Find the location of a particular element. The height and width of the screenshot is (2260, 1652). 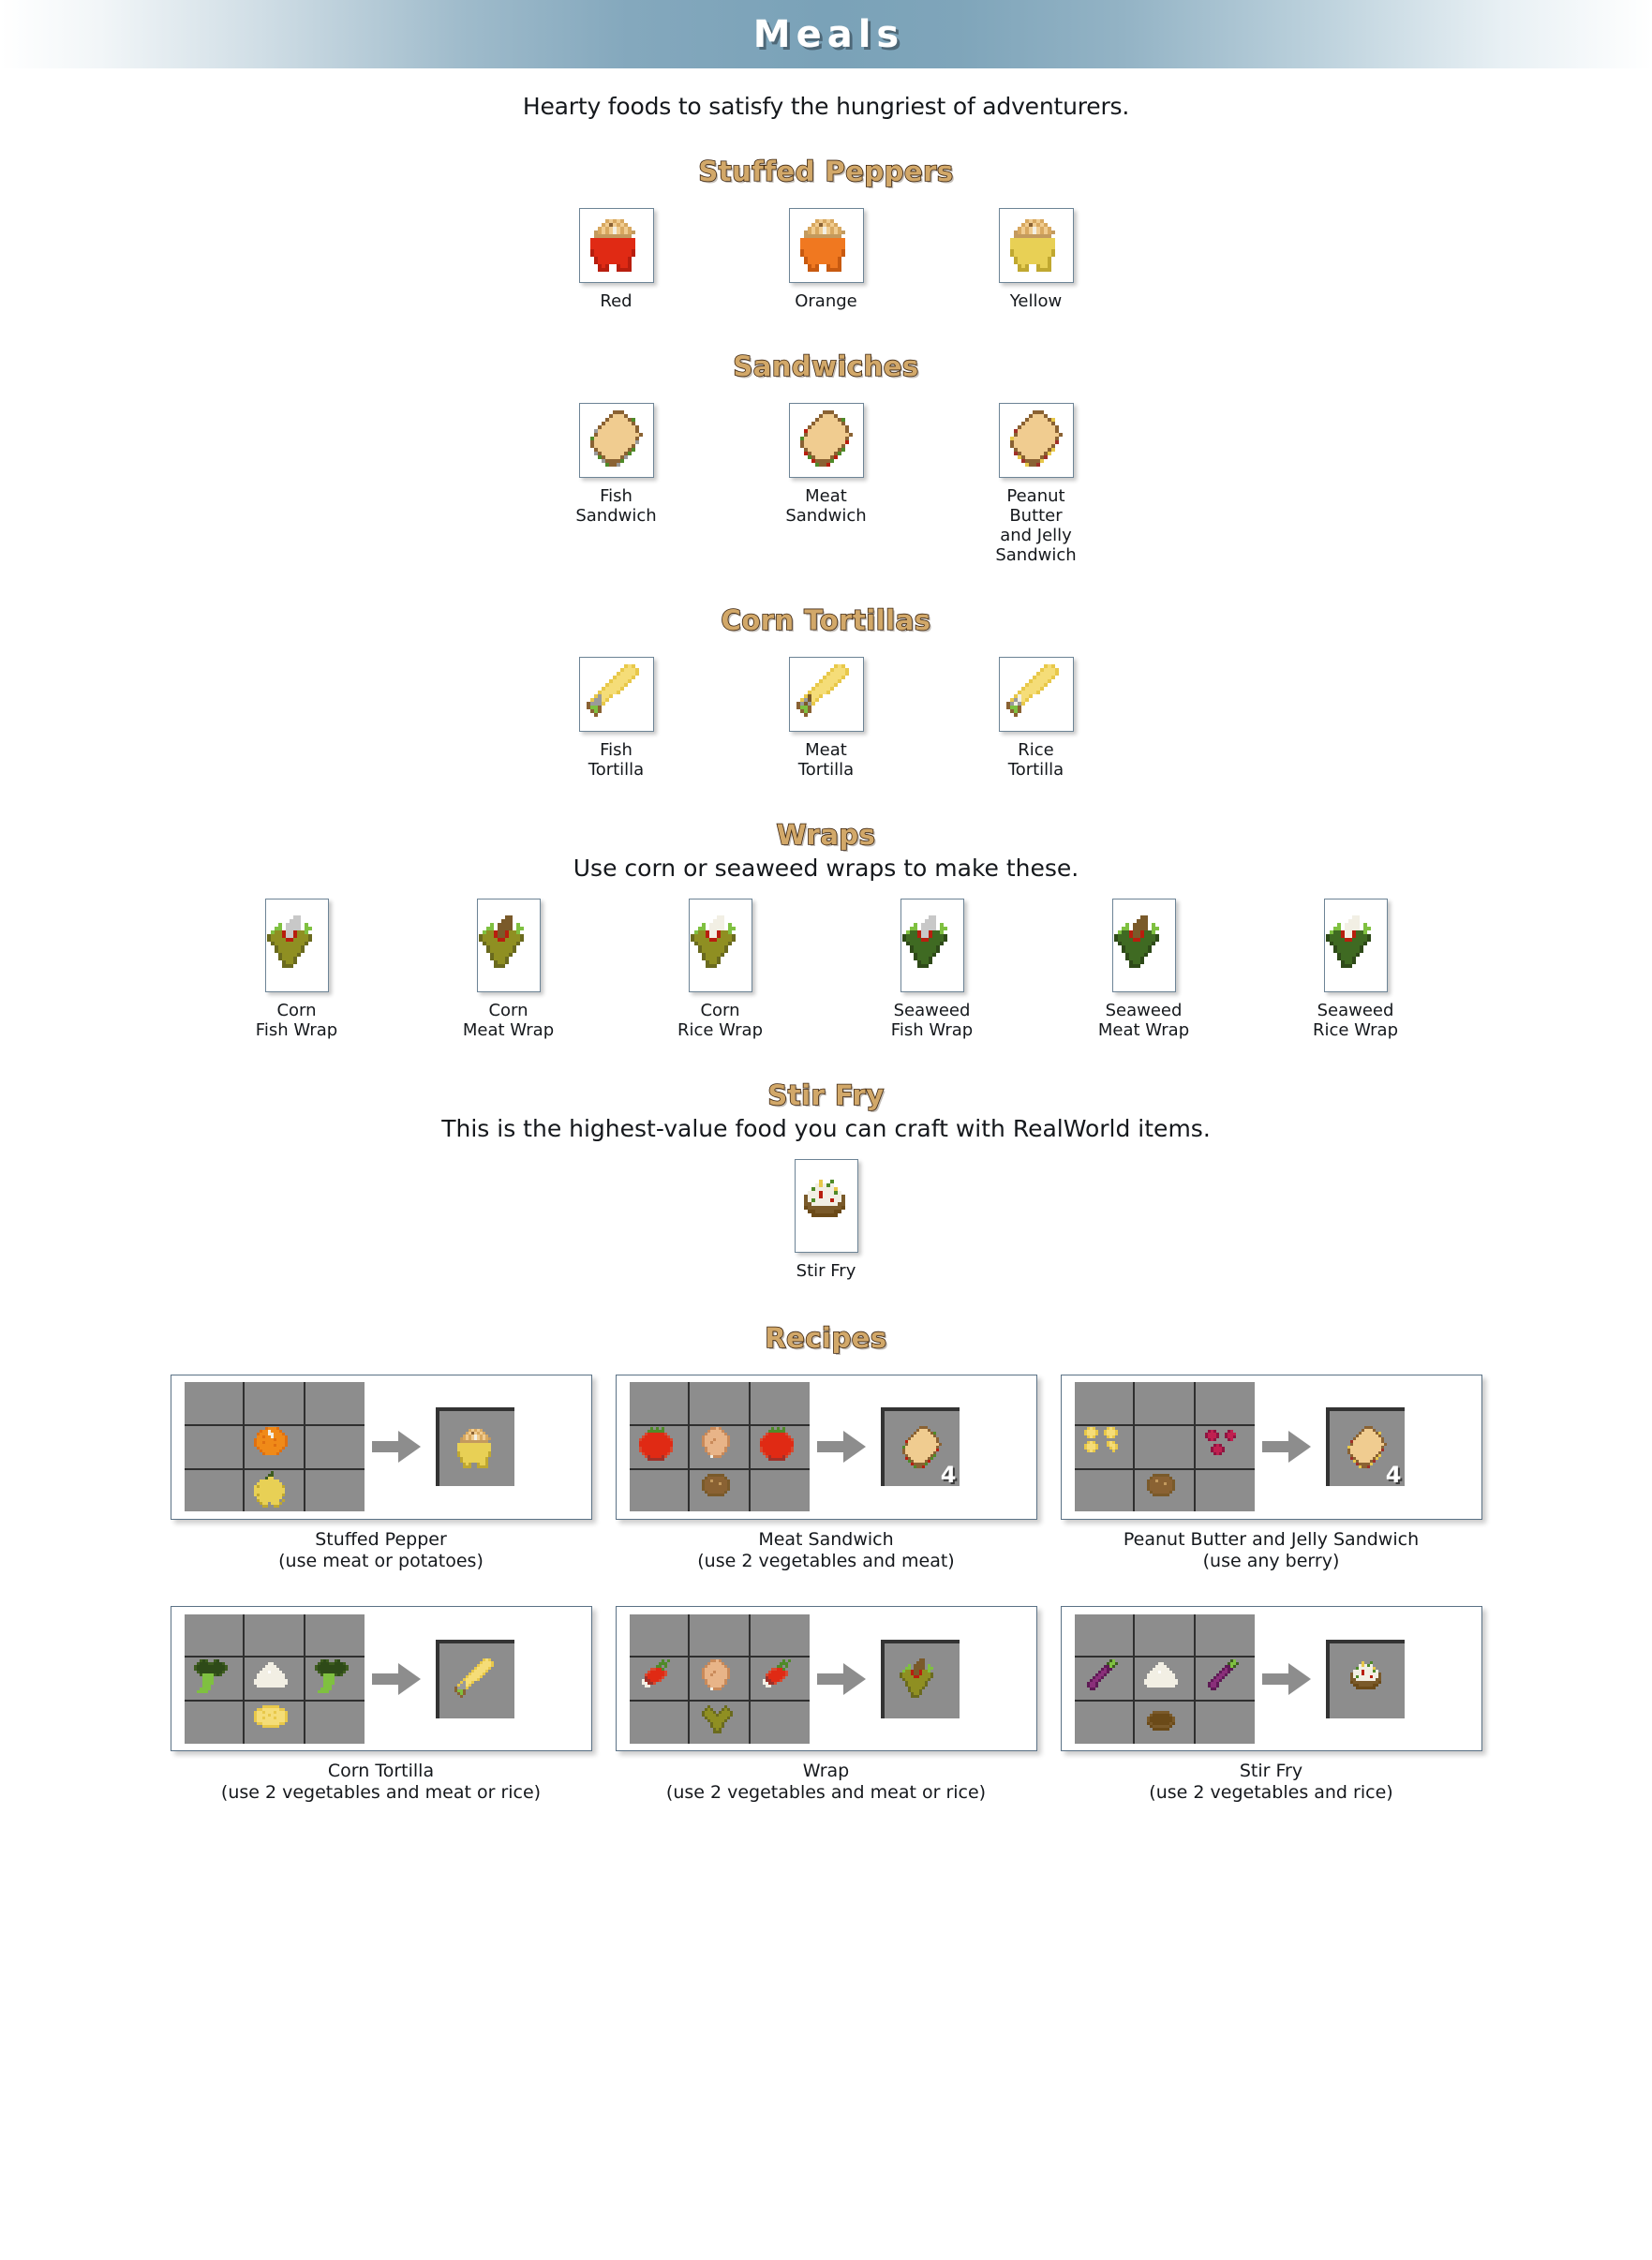

item-label: Orange is located at coordinates (826, 300).